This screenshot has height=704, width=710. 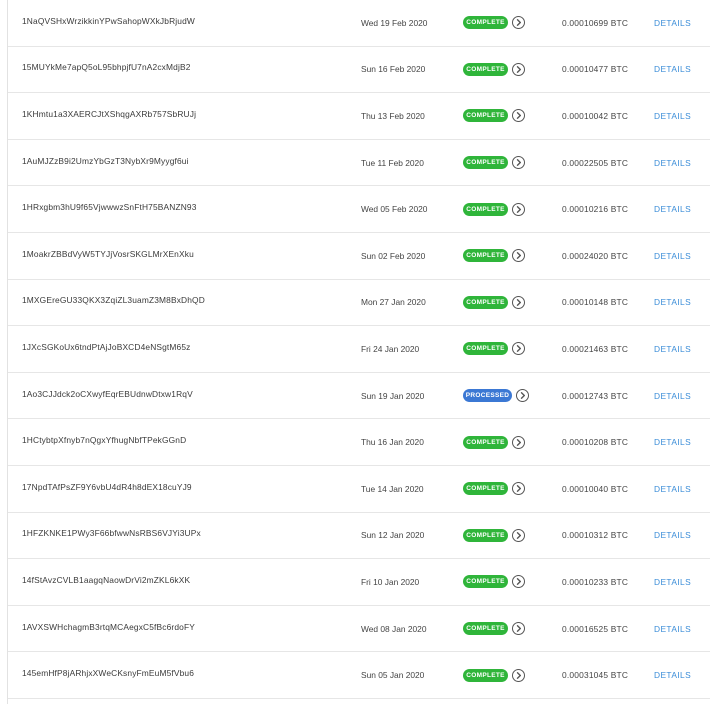 What do you see at coordinates (595, 675) in the screenshot?
I see `amount-cell: 0.00031045 BTC` at bounding box center [595, 675].